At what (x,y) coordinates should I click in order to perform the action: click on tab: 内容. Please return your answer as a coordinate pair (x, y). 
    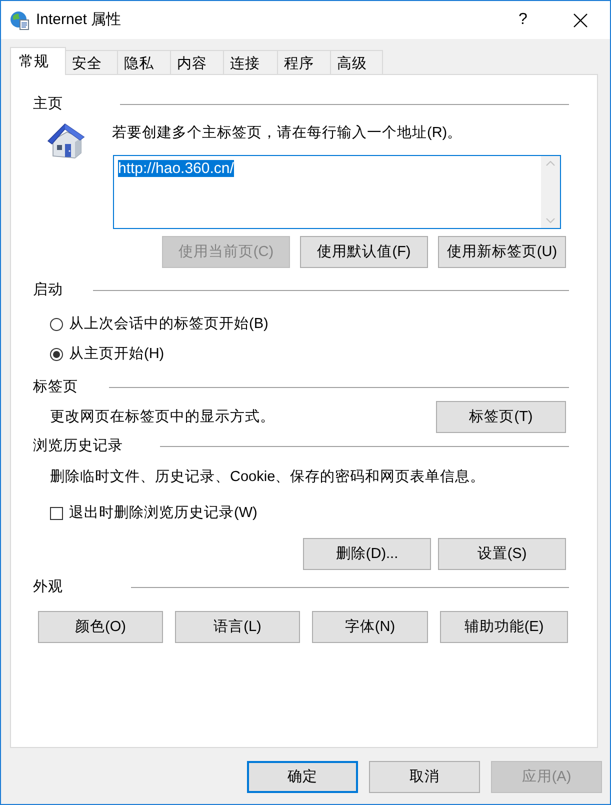
    Looking at the image, I should click on (197, 62).